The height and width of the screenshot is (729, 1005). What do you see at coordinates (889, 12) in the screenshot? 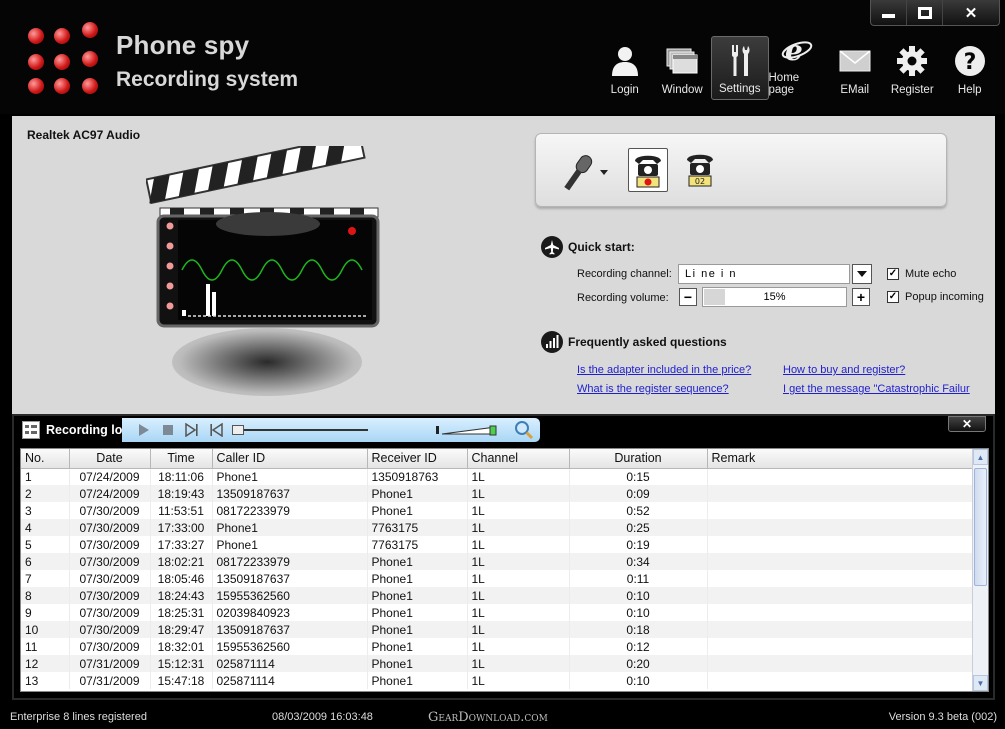
I see `minimize-button` at bounding box center [889, 12].